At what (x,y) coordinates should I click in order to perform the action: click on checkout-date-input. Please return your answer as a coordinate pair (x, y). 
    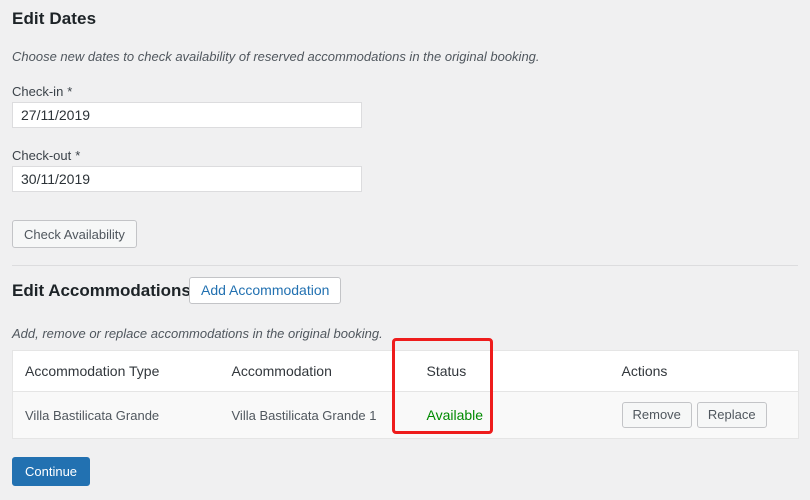
    Looking at the image, I should click on (187, 179).